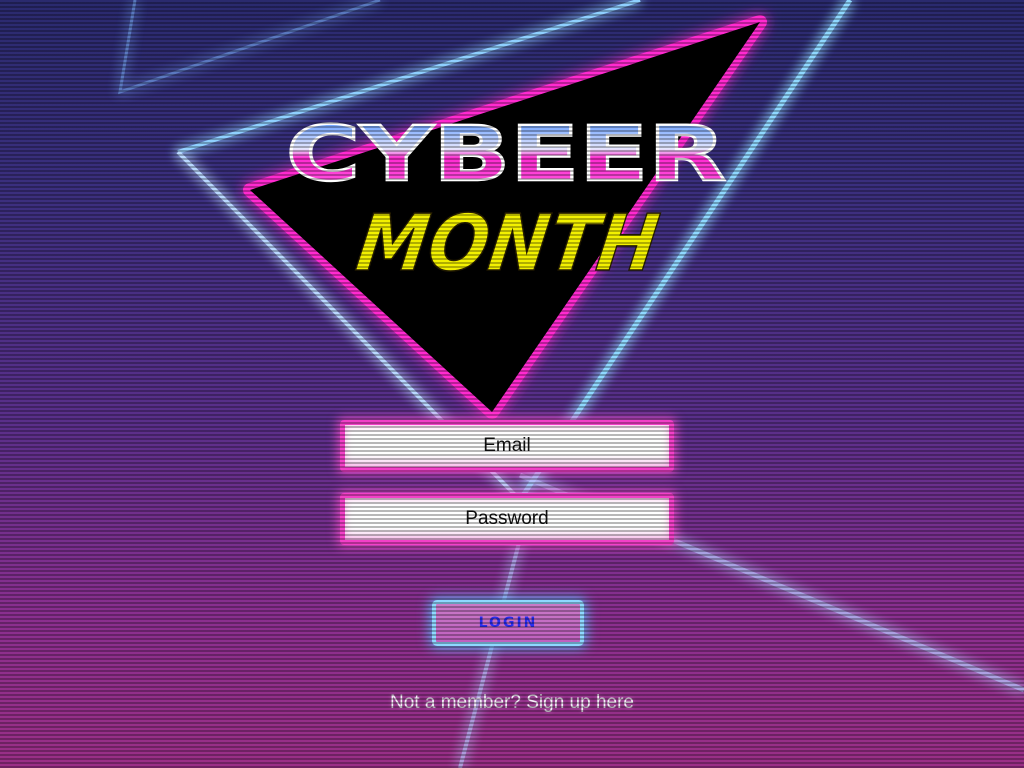 The image size is (1024, 768). Describe the element at coordinates (512, 703) in the screenshot. I see `signup-link: Not a member? Sign up here` at that location.